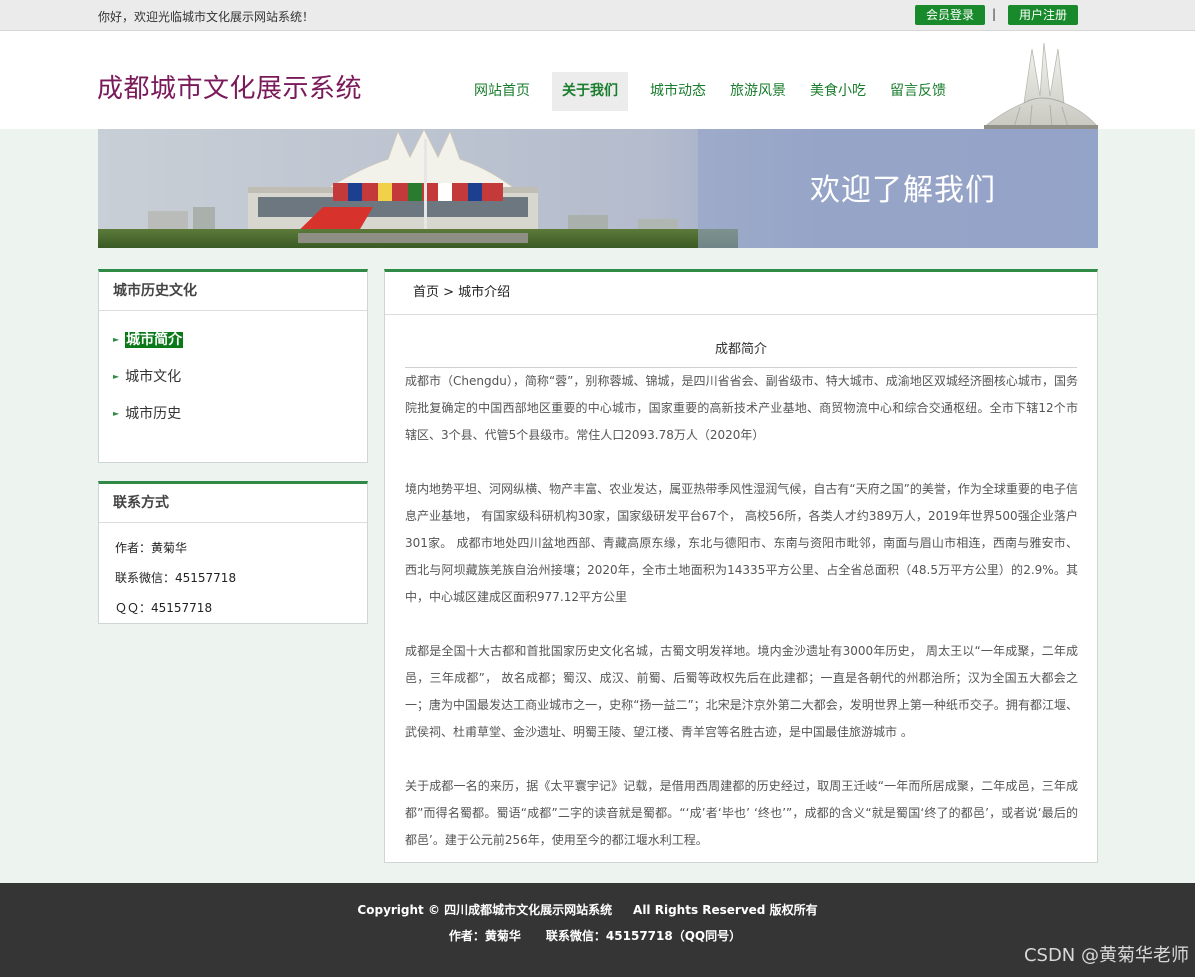 This screenshot has width=1195, height=977. I want to click on sidebar-item-label: 城市简介, so click(154, 340).